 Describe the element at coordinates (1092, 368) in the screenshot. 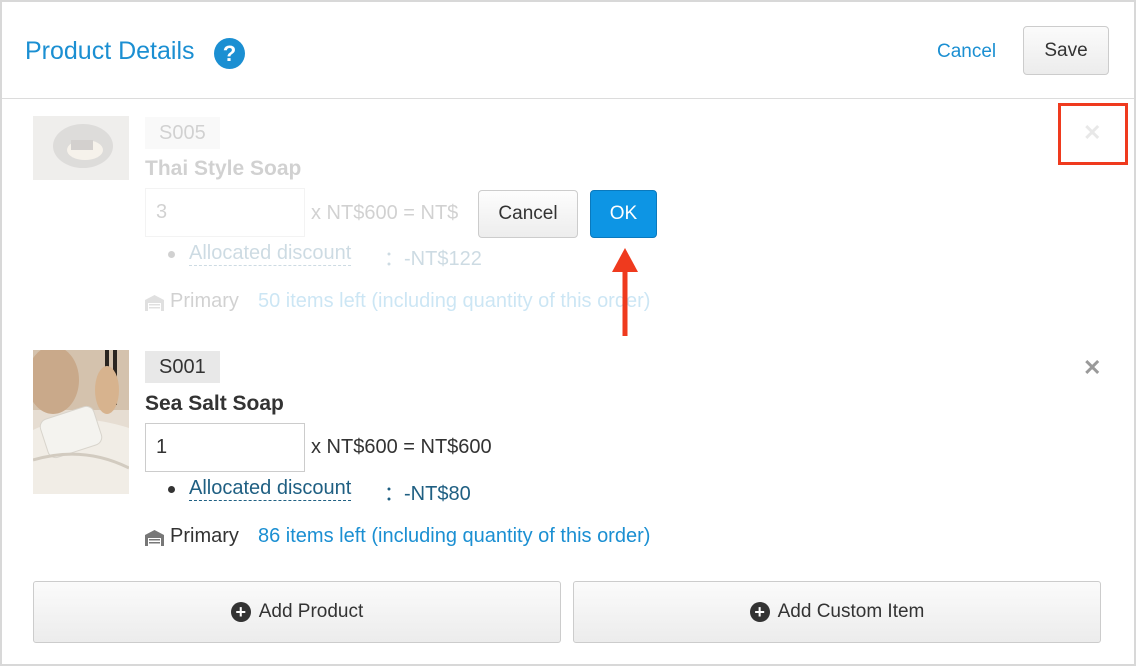

I see `close-icon: ✕` at that location.